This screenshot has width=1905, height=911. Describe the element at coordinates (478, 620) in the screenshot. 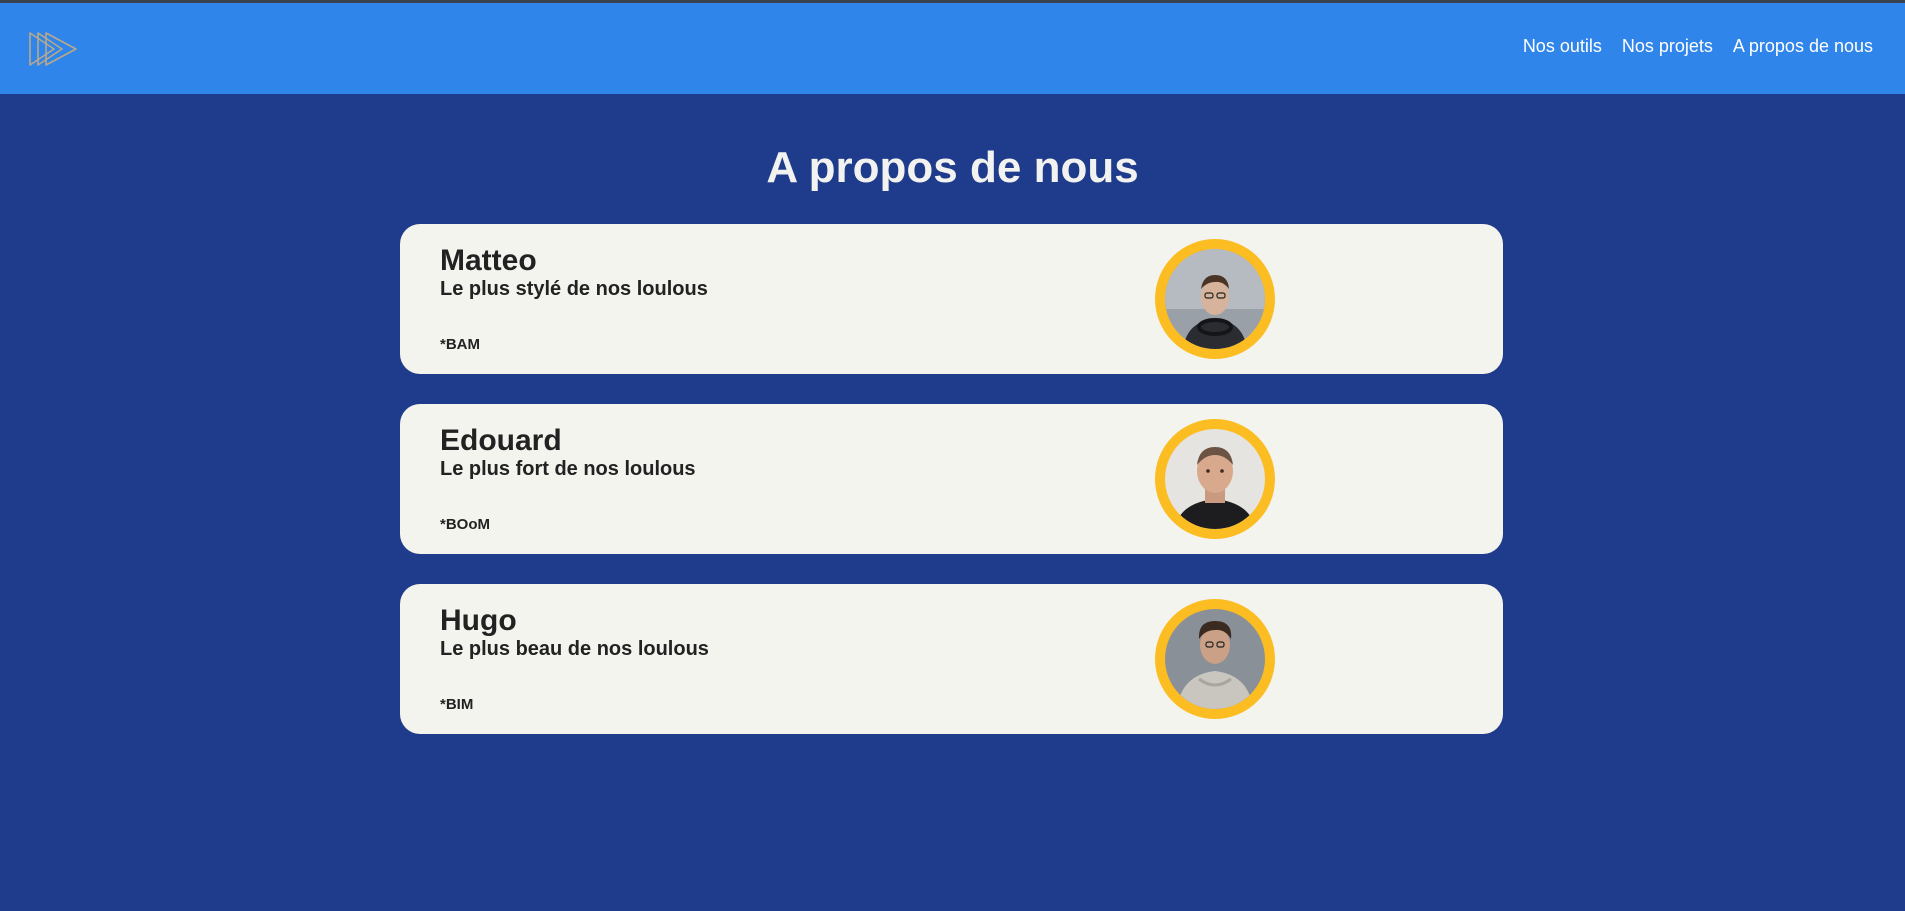

I see `member-name: Hugo` at that location.